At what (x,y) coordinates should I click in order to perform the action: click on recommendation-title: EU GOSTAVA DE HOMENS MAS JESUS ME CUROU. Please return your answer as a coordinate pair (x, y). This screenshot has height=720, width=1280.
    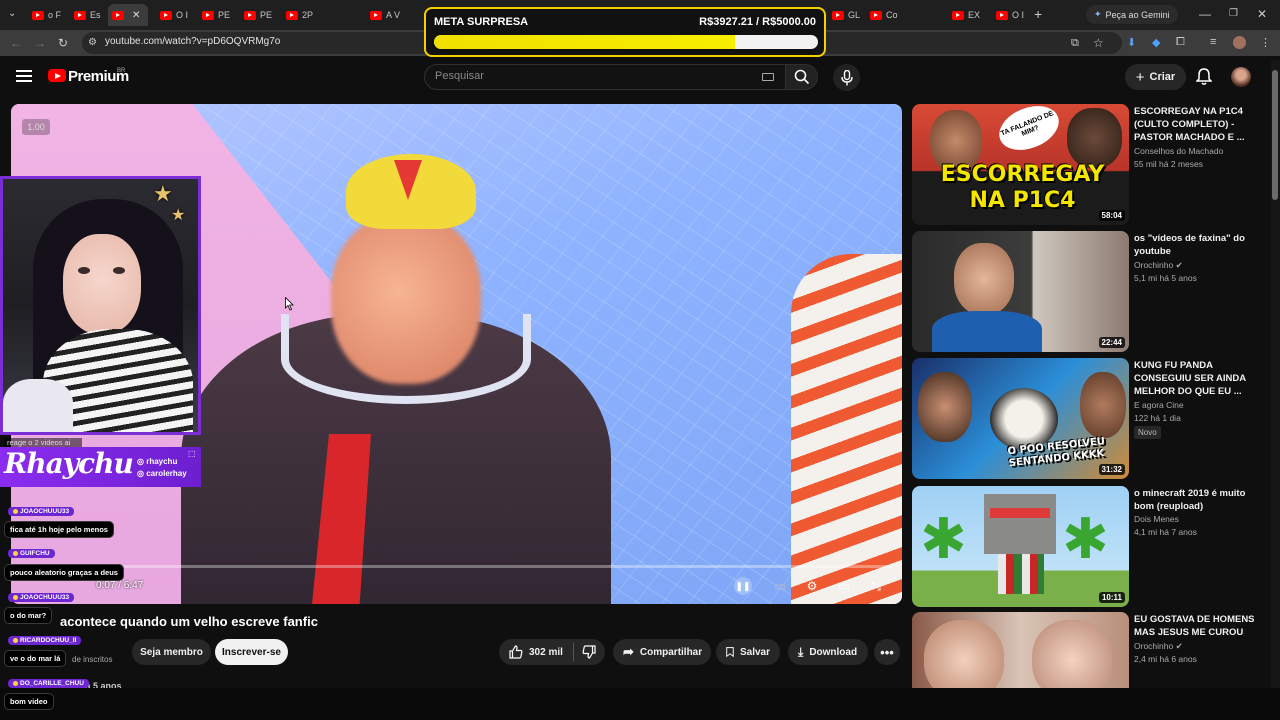
    Looking at the image, I should click on (1199, 626).